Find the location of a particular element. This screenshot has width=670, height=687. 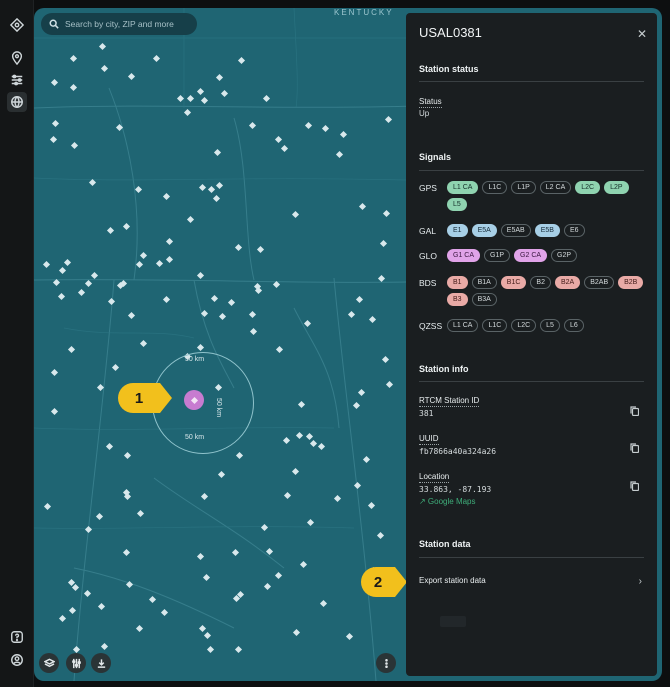

station-data-heading: Station data is located at coordinates (445, 544).